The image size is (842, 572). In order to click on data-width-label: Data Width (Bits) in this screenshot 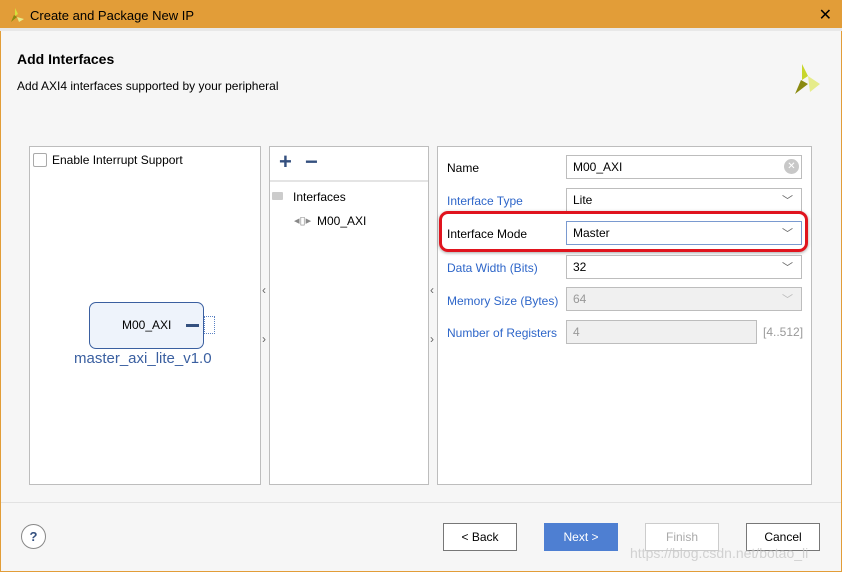, I will do `click(492, 268)`.